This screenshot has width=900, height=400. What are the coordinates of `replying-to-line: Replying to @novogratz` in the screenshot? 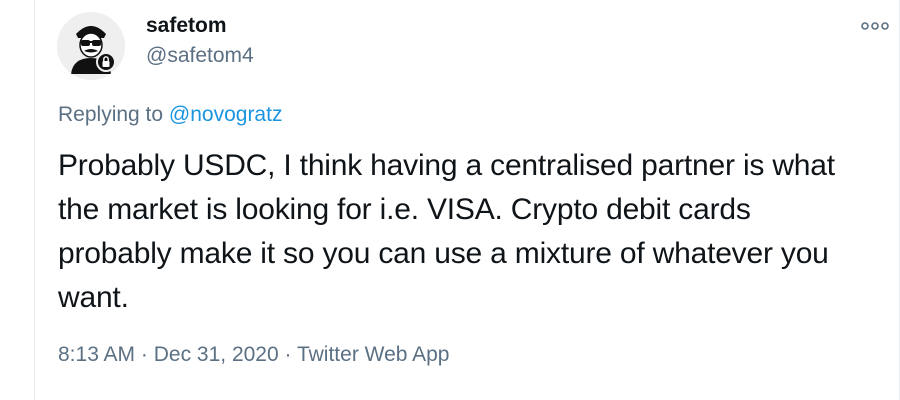 It's located at (170, 115).